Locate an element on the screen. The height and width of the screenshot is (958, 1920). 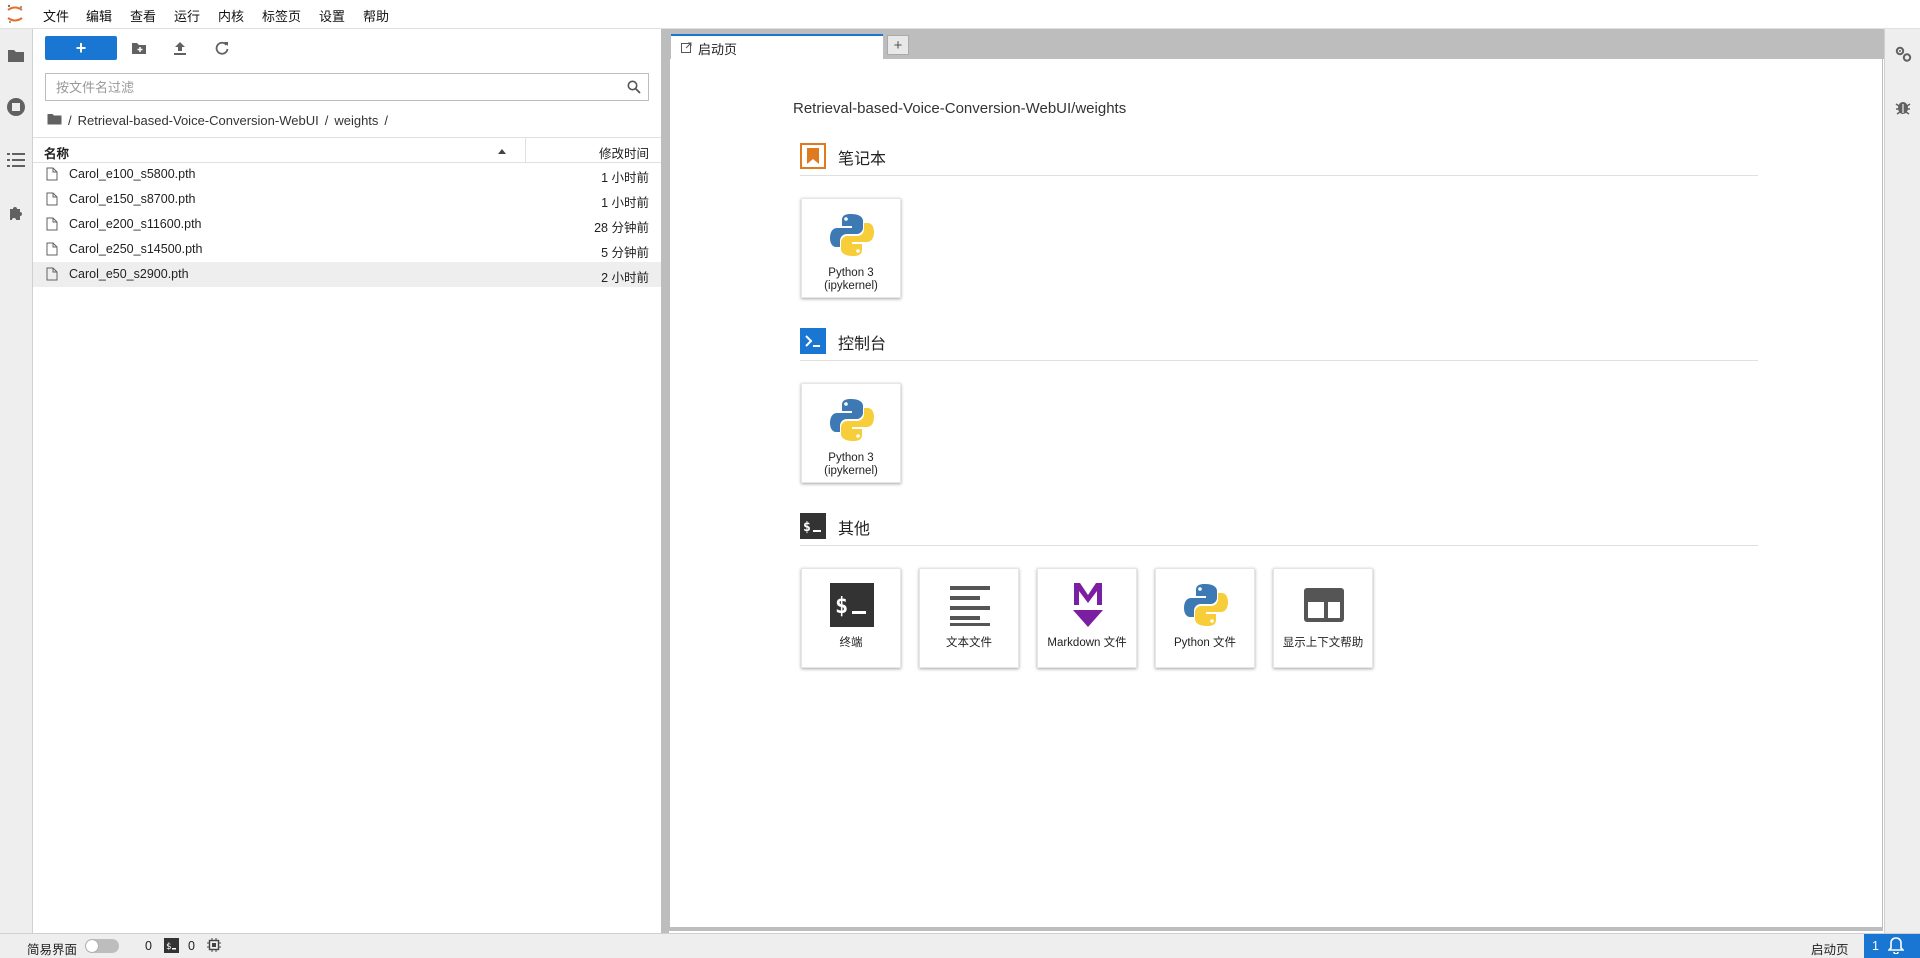
markdown-icon is located at coordinates (1088, 605).